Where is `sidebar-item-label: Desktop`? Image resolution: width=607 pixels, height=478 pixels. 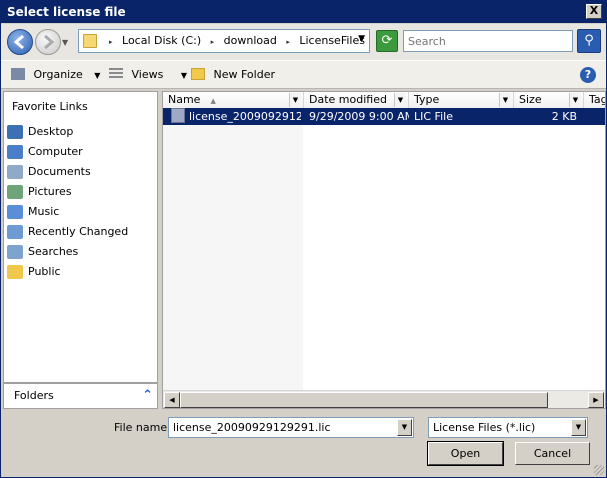
sidebar-item-label: Desktop is located at coordinates (51, 131).